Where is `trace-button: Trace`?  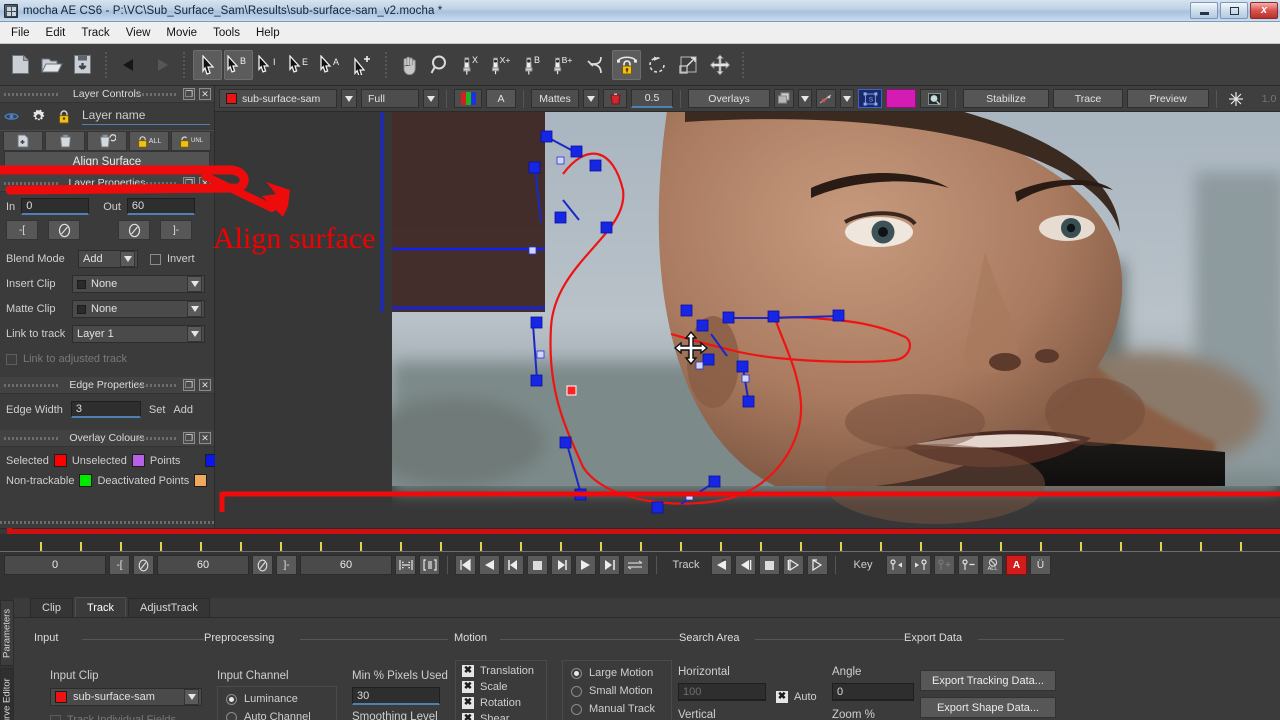
trace-button: Trace is located at coordinates (1088, 98).